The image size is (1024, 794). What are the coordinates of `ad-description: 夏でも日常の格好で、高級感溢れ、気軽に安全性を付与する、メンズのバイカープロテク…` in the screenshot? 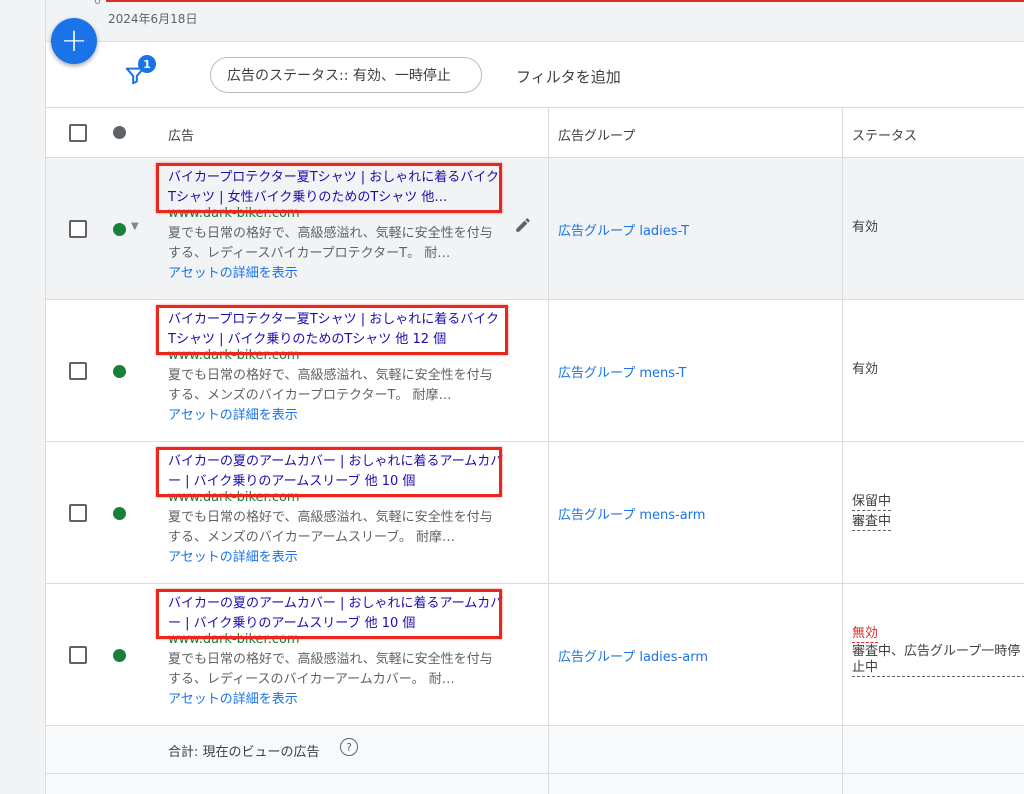 It's located at (330, 385).